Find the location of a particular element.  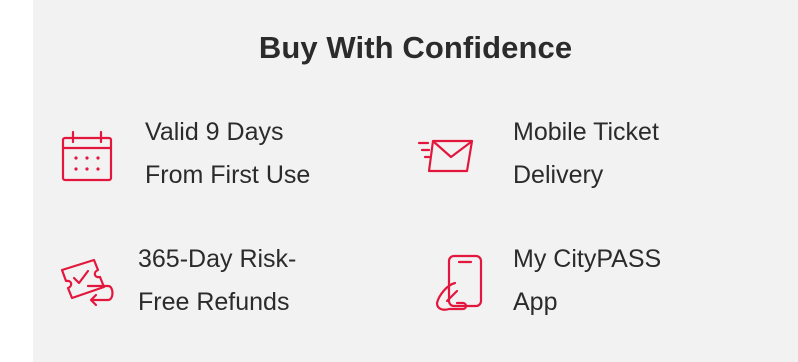

feature-line-2: From First Use is located at coordinates (228, 175).